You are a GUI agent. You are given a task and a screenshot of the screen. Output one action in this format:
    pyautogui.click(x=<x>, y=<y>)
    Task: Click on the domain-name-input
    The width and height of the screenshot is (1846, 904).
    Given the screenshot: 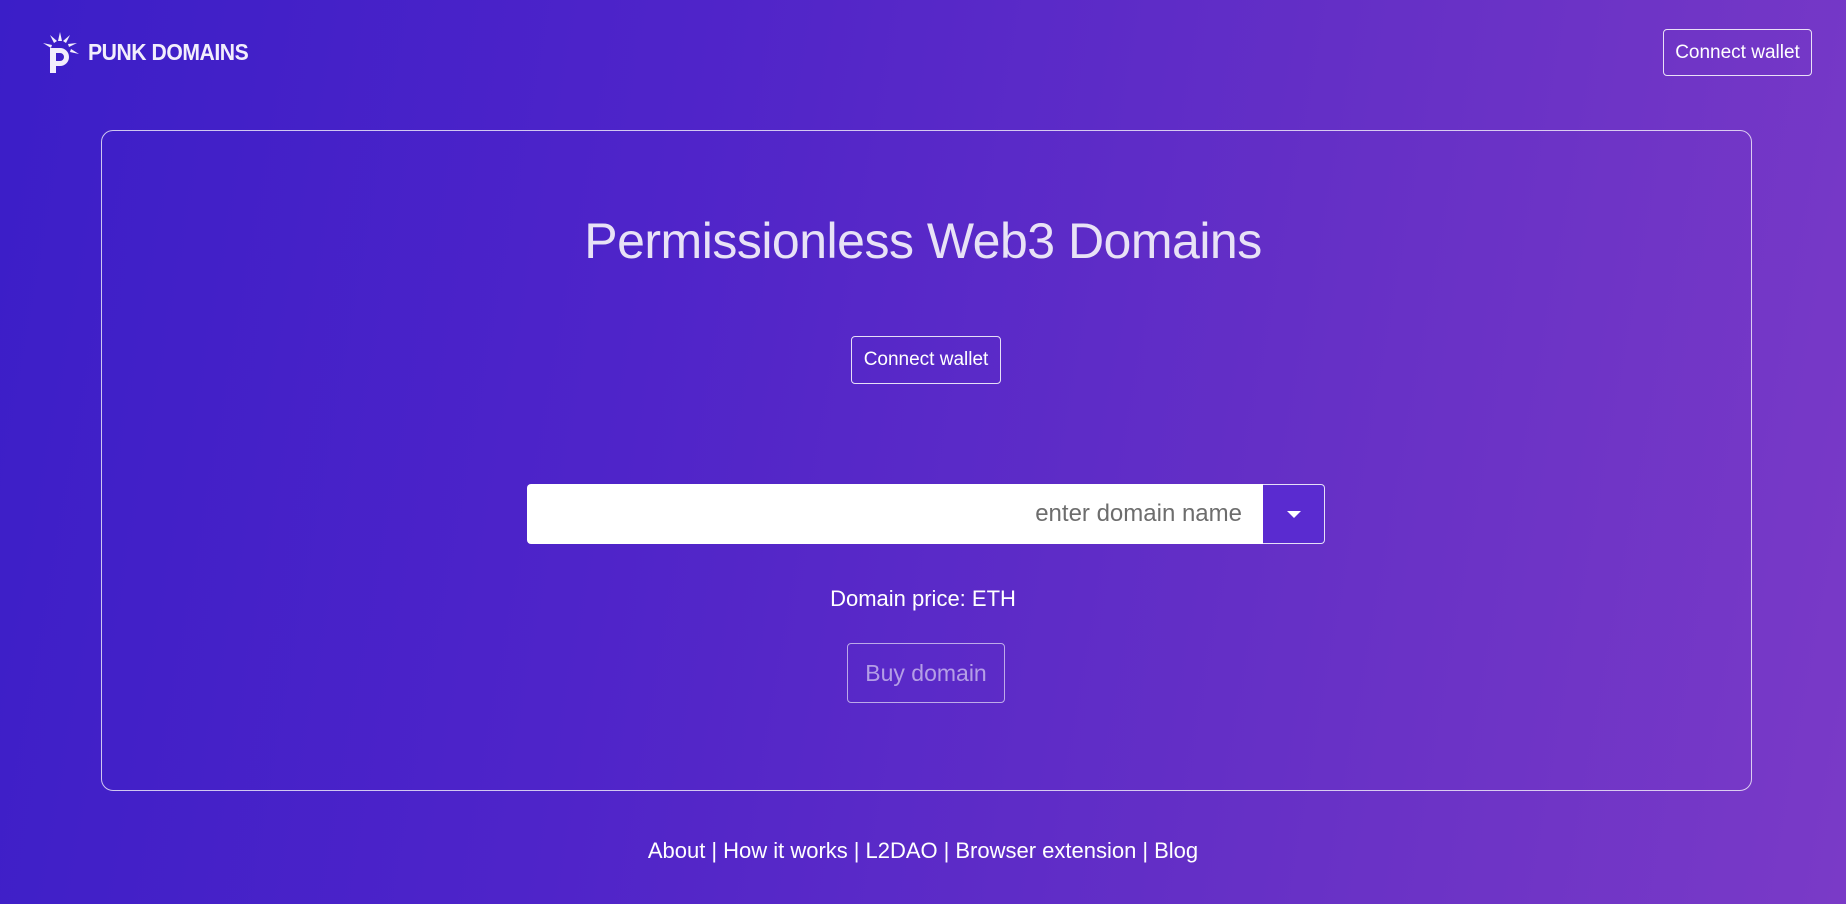 What is the action you would take?
    pyautogui.click(x=895, y=514)
    